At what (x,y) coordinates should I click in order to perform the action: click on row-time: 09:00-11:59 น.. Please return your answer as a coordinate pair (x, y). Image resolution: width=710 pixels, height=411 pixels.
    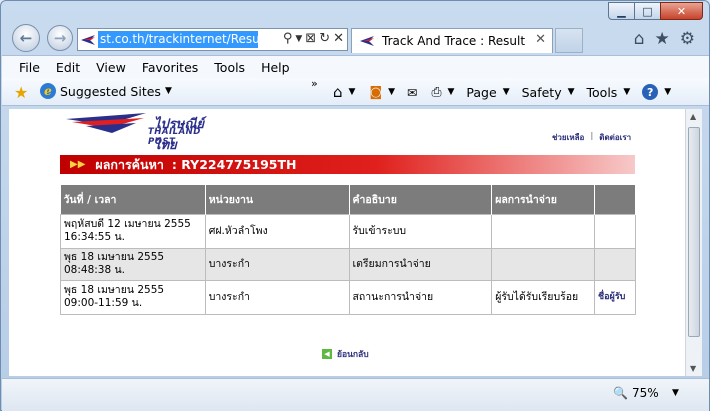
    Looking at the image, I should click on (103, 303).